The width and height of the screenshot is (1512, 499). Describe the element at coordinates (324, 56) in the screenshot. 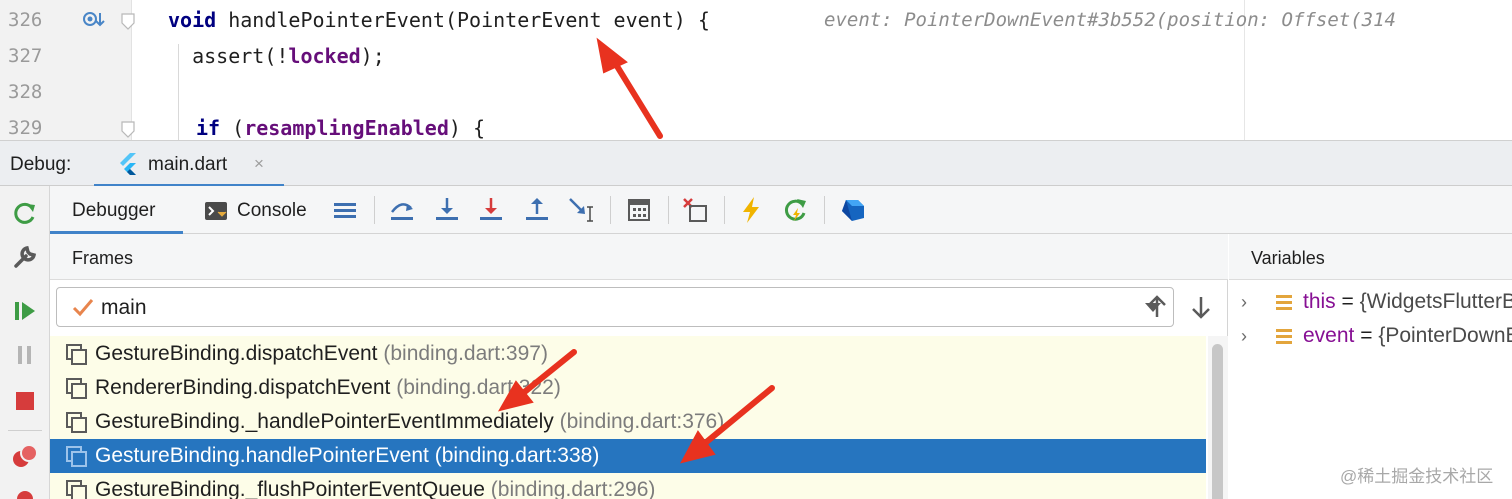

I see `code-identifier: locked` at that location.